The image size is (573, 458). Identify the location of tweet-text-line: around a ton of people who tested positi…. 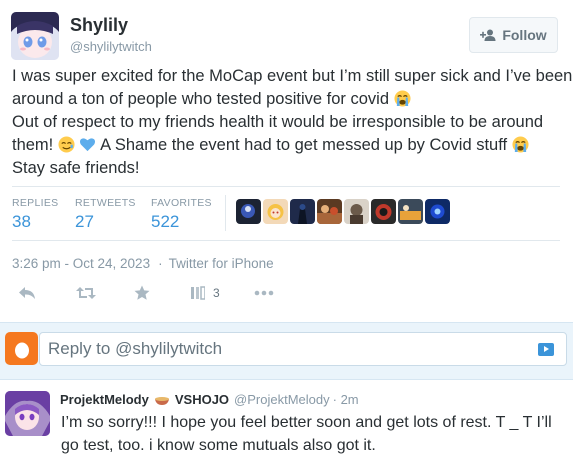
(287, 99).